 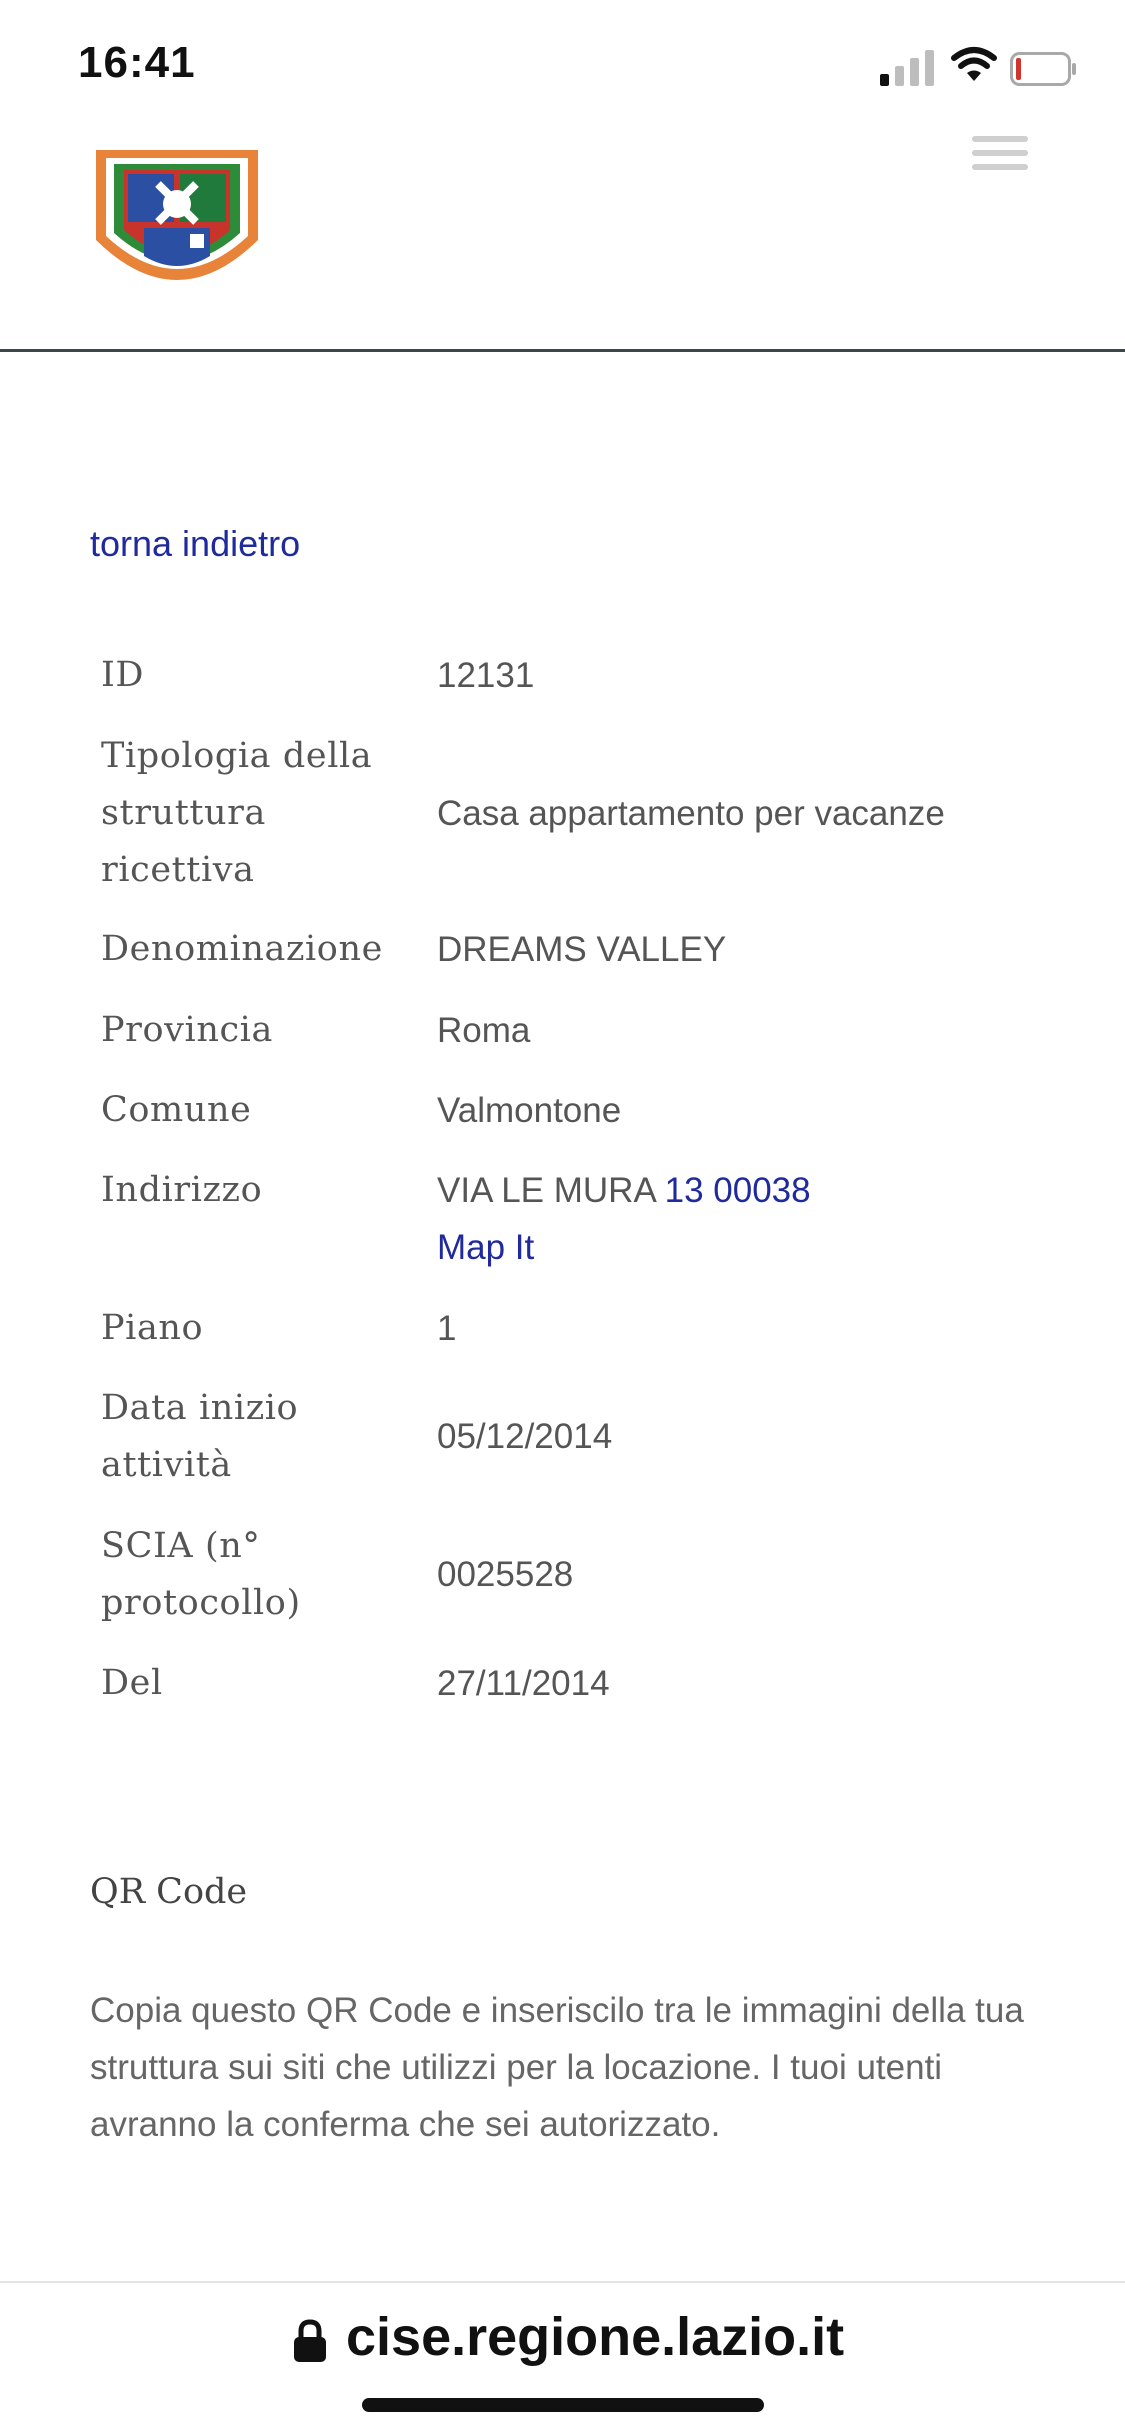 I want to click on detail-value-tipologia: Casa appartamento per vacanze, so click(x=691, y=813).